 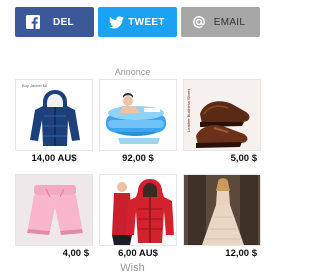 What do you see at coordinates (132, 268) in the screenshot?
I see `wish-label: Wish` at bounding box center [132, 268].